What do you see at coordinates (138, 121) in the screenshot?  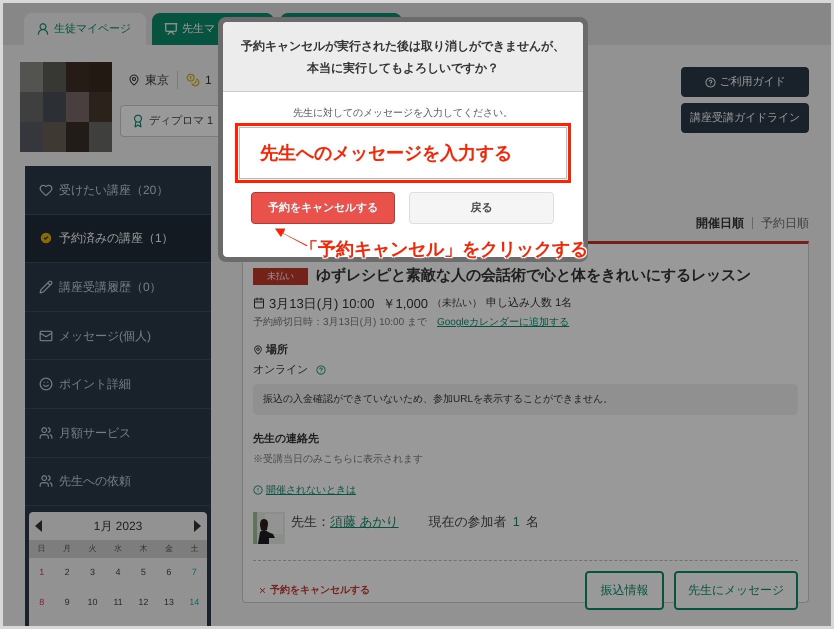 I see `medal-icon` at bounding box center [138, 121].